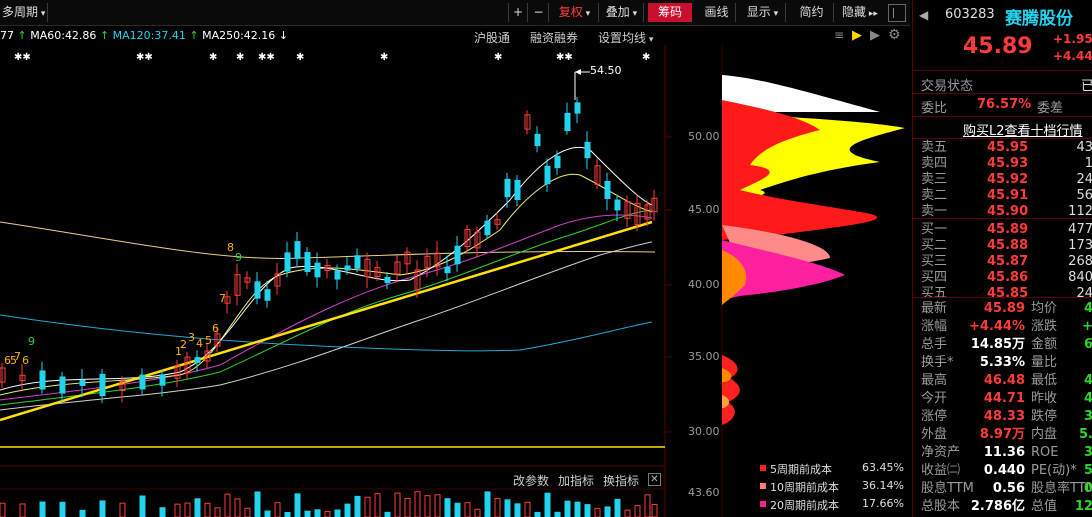  I want to click on cost-legend-value: 36.14%, so click(883, 485).